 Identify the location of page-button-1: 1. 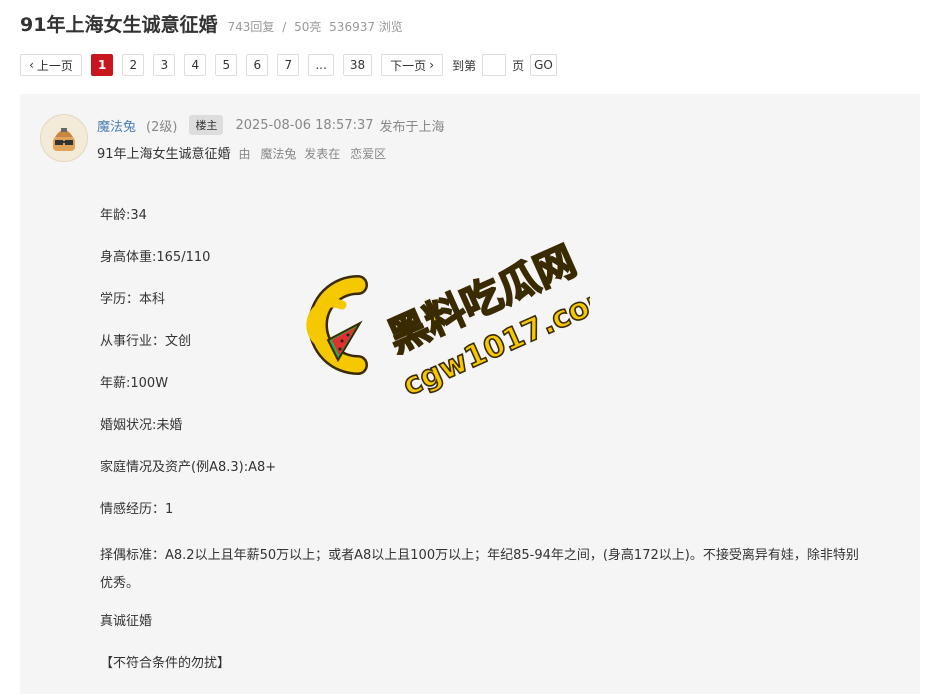
(102, 65).